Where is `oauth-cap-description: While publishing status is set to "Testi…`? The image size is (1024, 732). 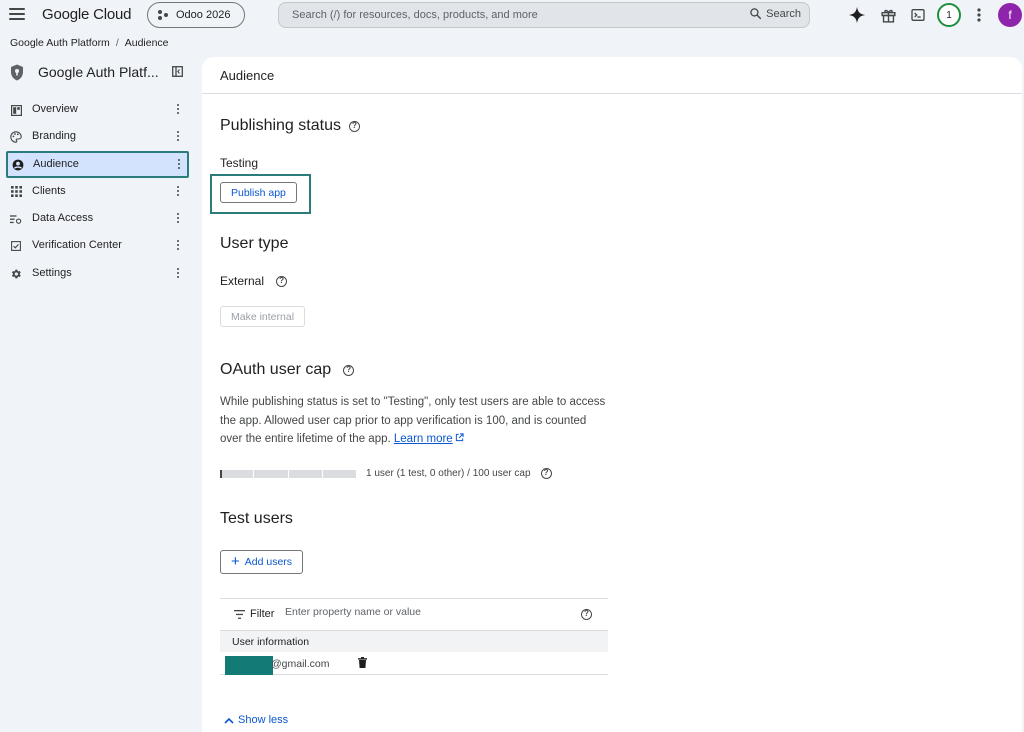 oauth-cap-description: While publishing status is set to "Testi… is located at coordinates (415, 421).